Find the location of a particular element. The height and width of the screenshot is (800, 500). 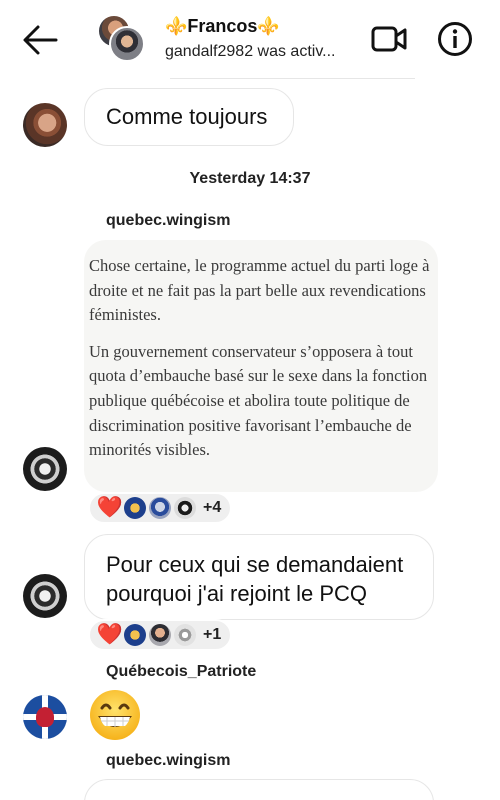

timestamp: Yesterday 14:37 is located at coordinates (250, 178).